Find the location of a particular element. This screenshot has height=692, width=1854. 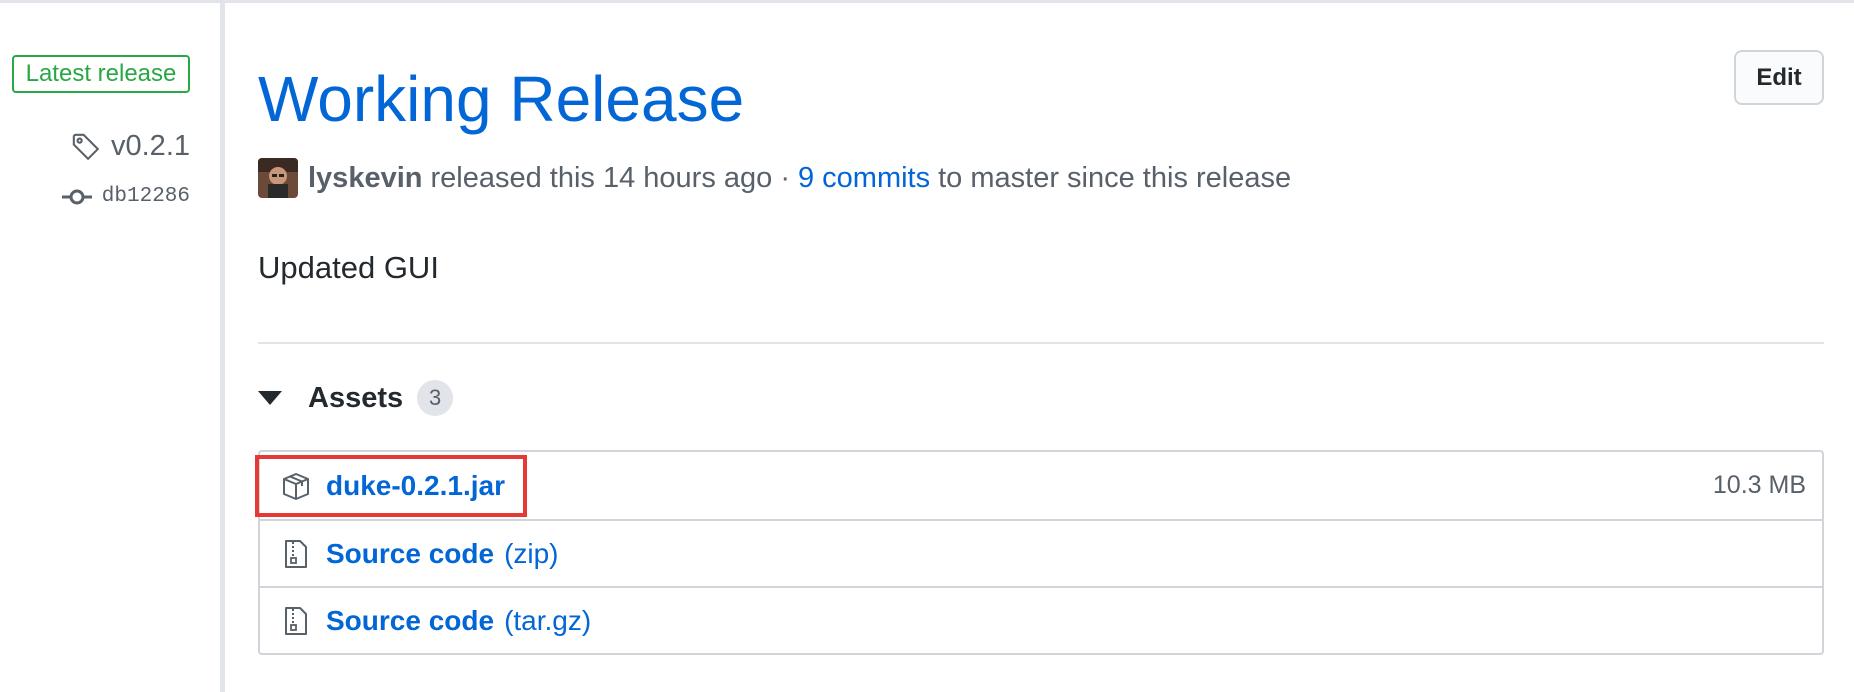

assets-label: Assets is located at coordinates (356, 397).